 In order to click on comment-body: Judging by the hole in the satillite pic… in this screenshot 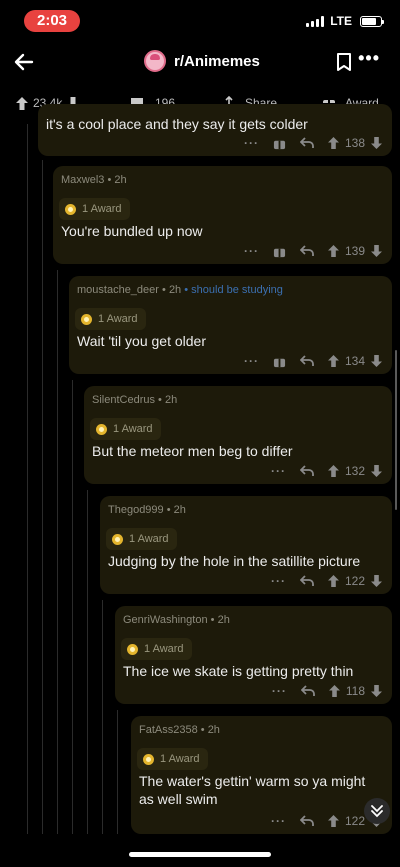, I will do `click(234, 561)`.